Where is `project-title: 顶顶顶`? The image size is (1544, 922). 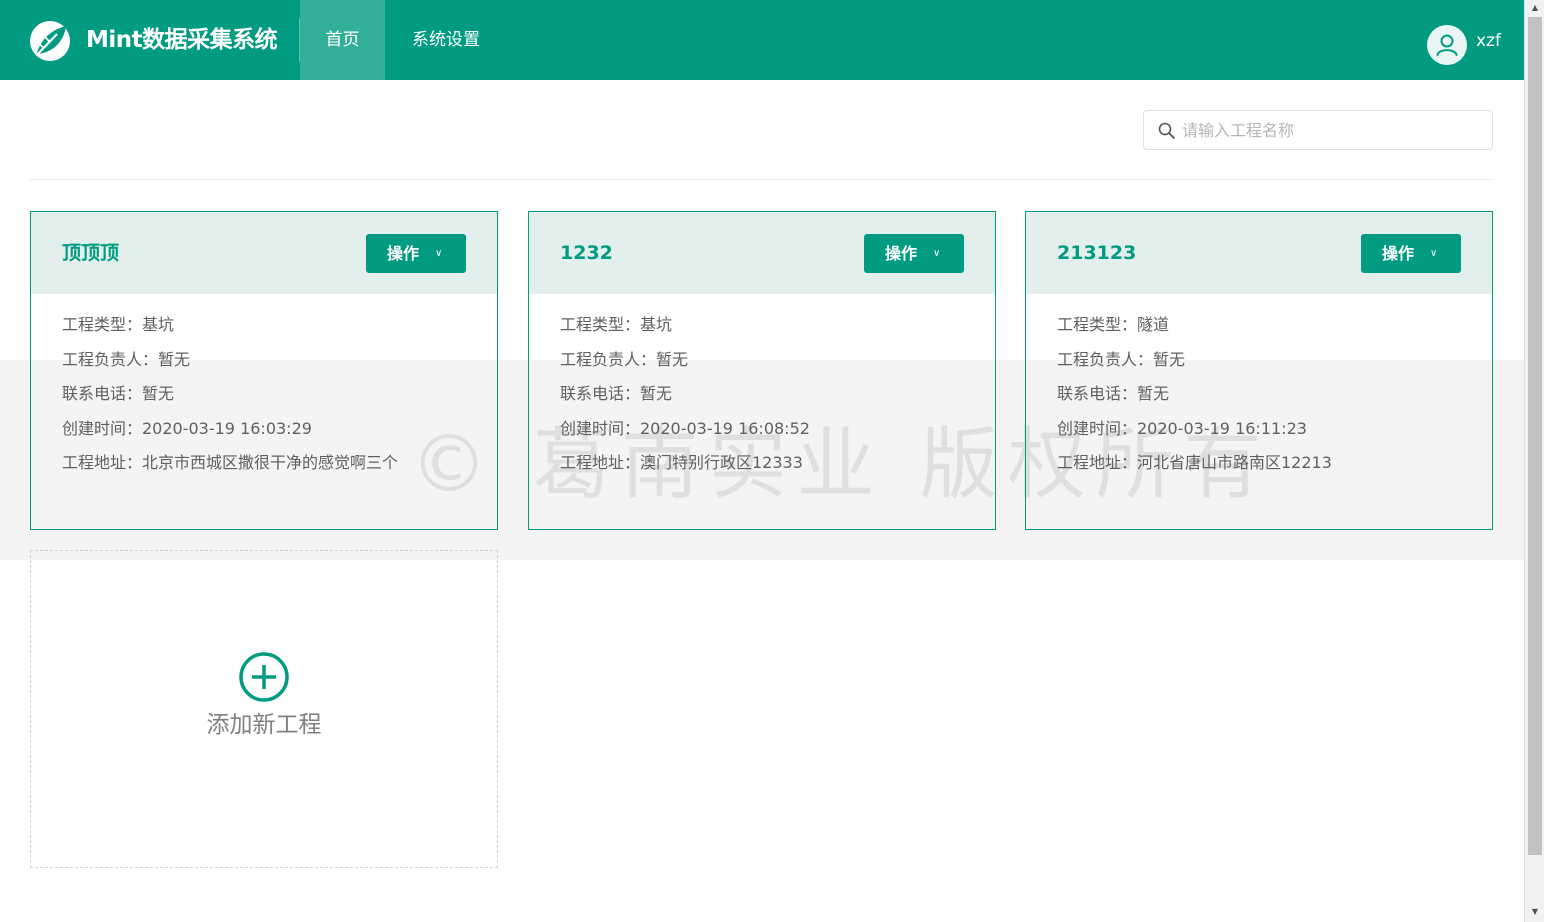
project-title: 顶顶顶 is located at coordinates (90, 253).